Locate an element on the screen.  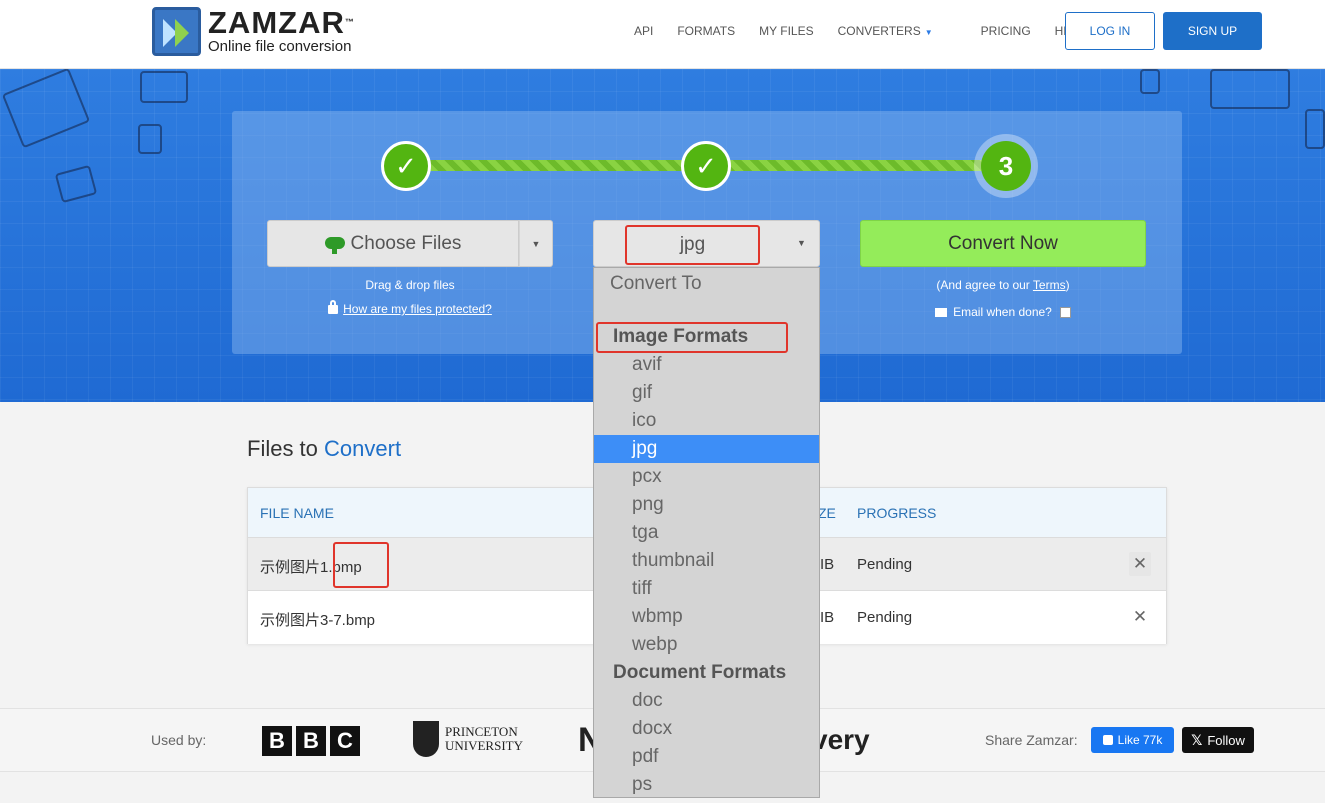
title-part-2: Convert is located at coordinates (363, 448).